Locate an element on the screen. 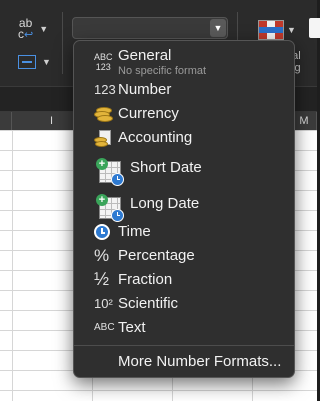 The height and width of the screenshot is (401, 320). combobox-dropdown-arrow: ▼ is located at coordinates (218, 28).